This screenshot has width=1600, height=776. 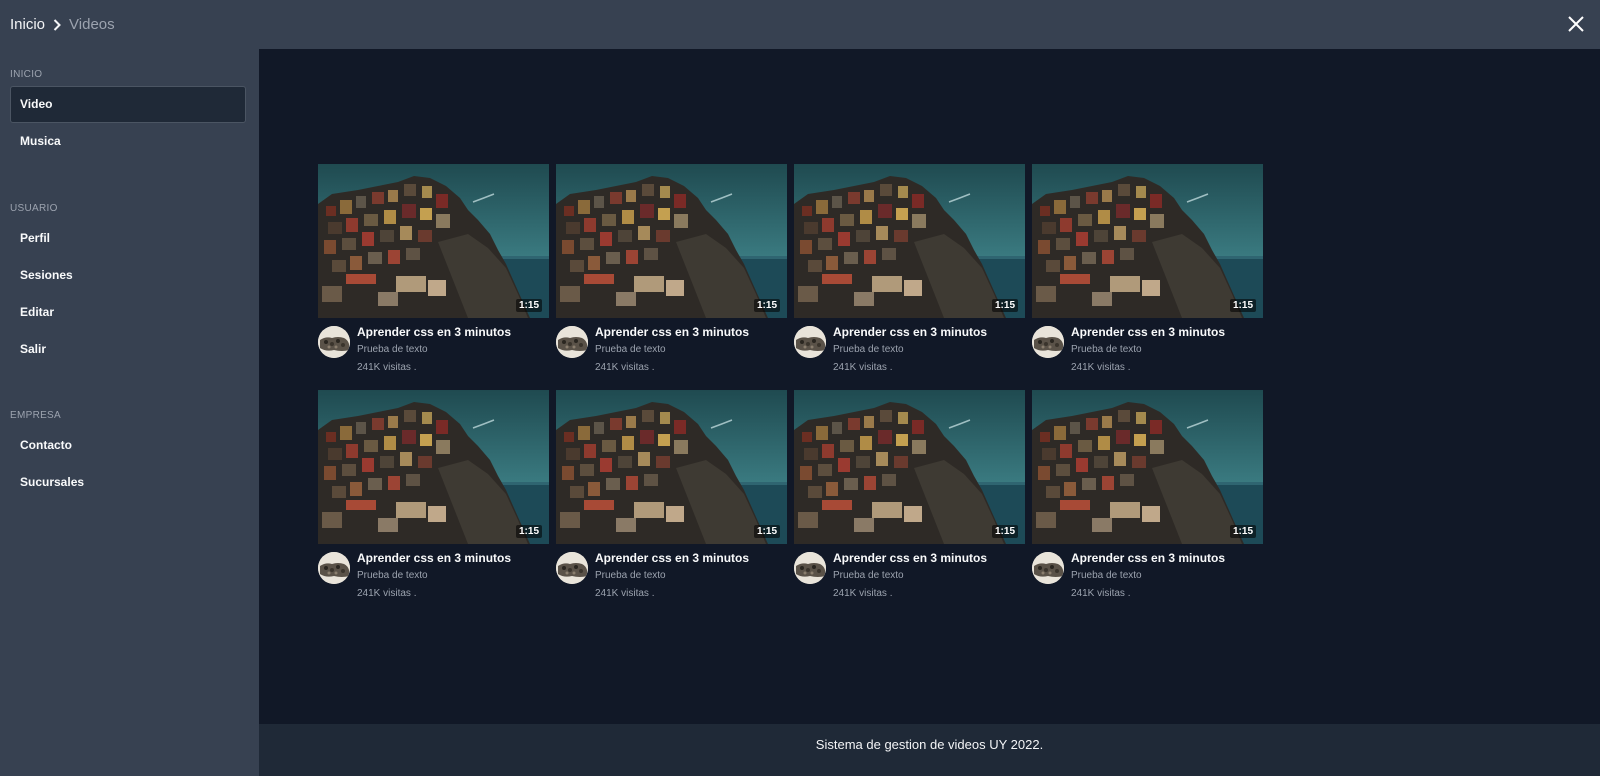 I want to click on sidebar-item-perfil: Perfil, so click(x=128, y=238).